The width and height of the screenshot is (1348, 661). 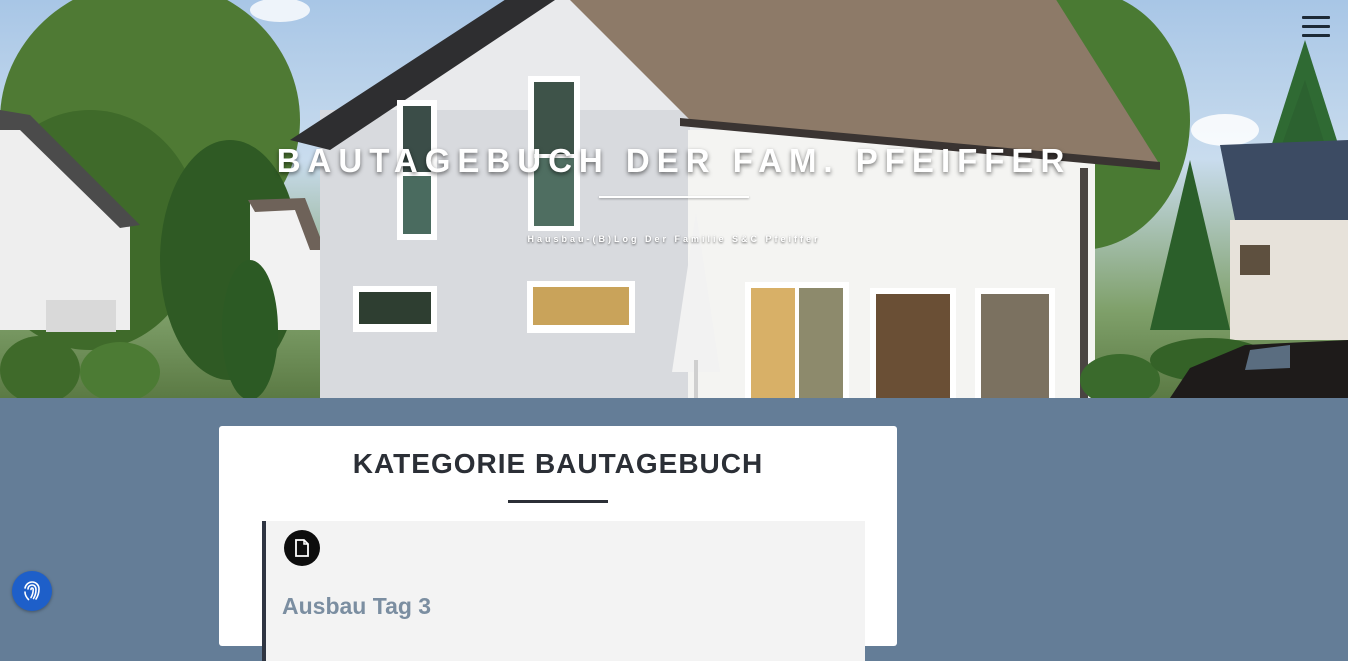 I want to click on privacy-settings-button, so click(x=32, y=591).